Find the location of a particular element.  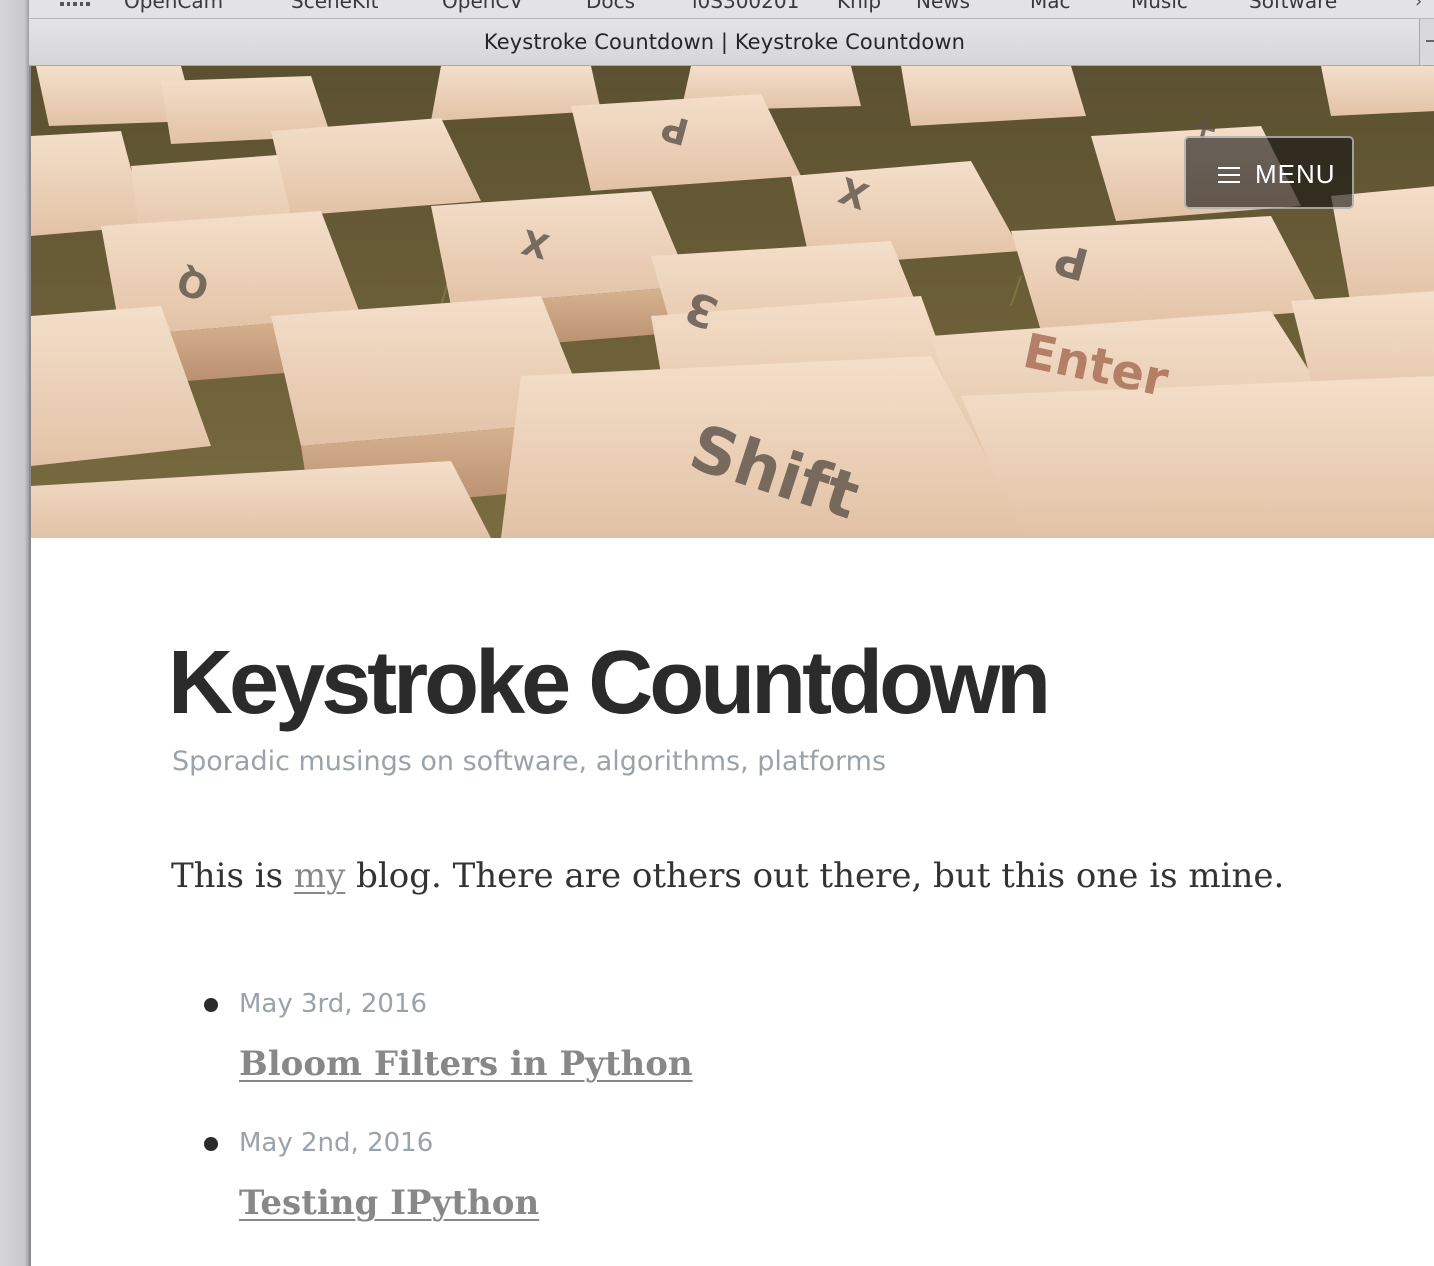

post-title-link: Testing IPython is located at coordinates (389, 1203).